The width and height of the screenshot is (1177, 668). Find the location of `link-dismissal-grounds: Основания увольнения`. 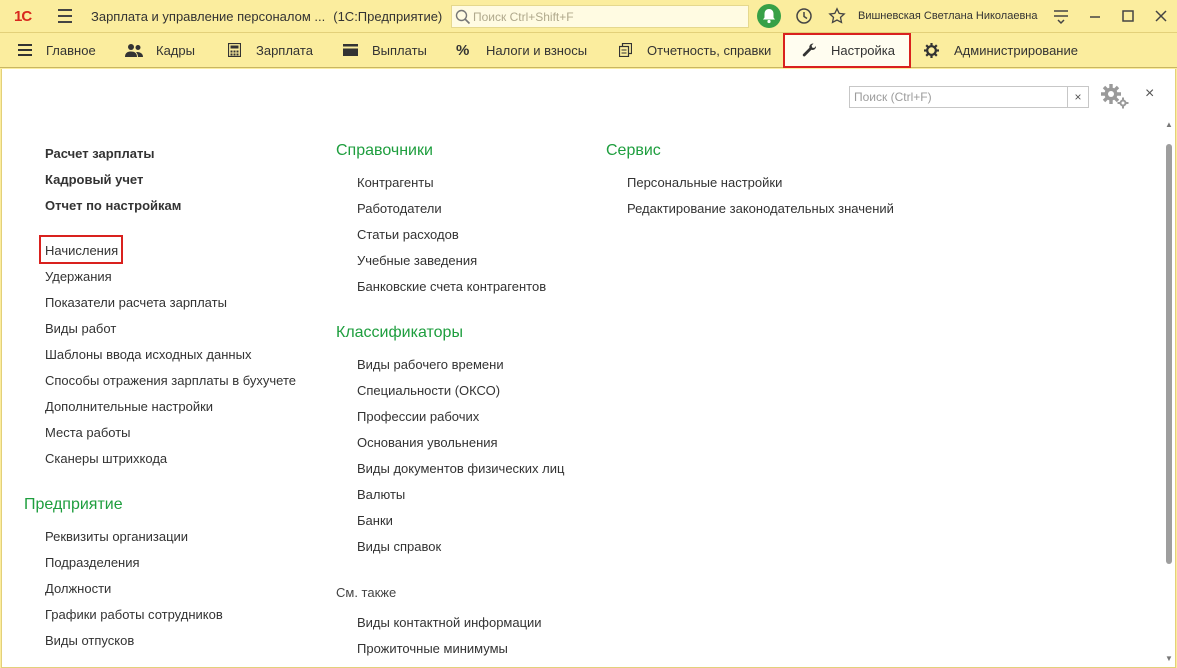

link-dismissal-grounds: Основания увольнения is located at coordinates (427, 442).